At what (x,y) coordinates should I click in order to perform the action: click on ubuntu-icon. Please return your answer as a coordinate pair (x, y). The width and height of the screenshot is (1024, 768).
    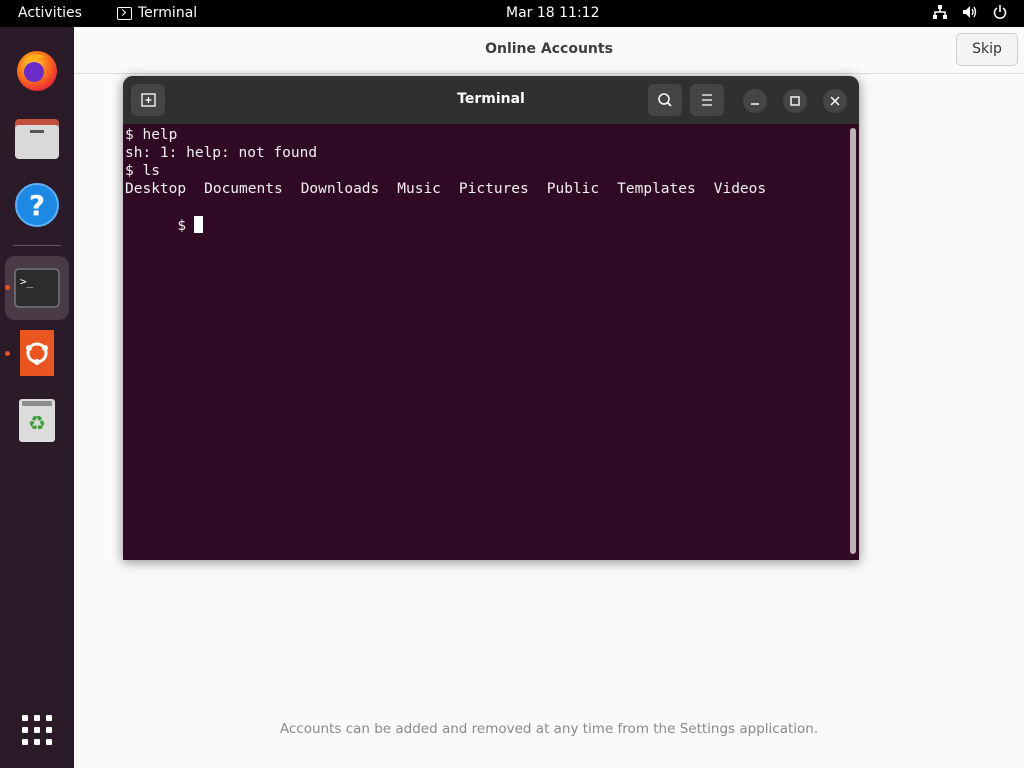
    Looking at the image, I should click on (37, 353).